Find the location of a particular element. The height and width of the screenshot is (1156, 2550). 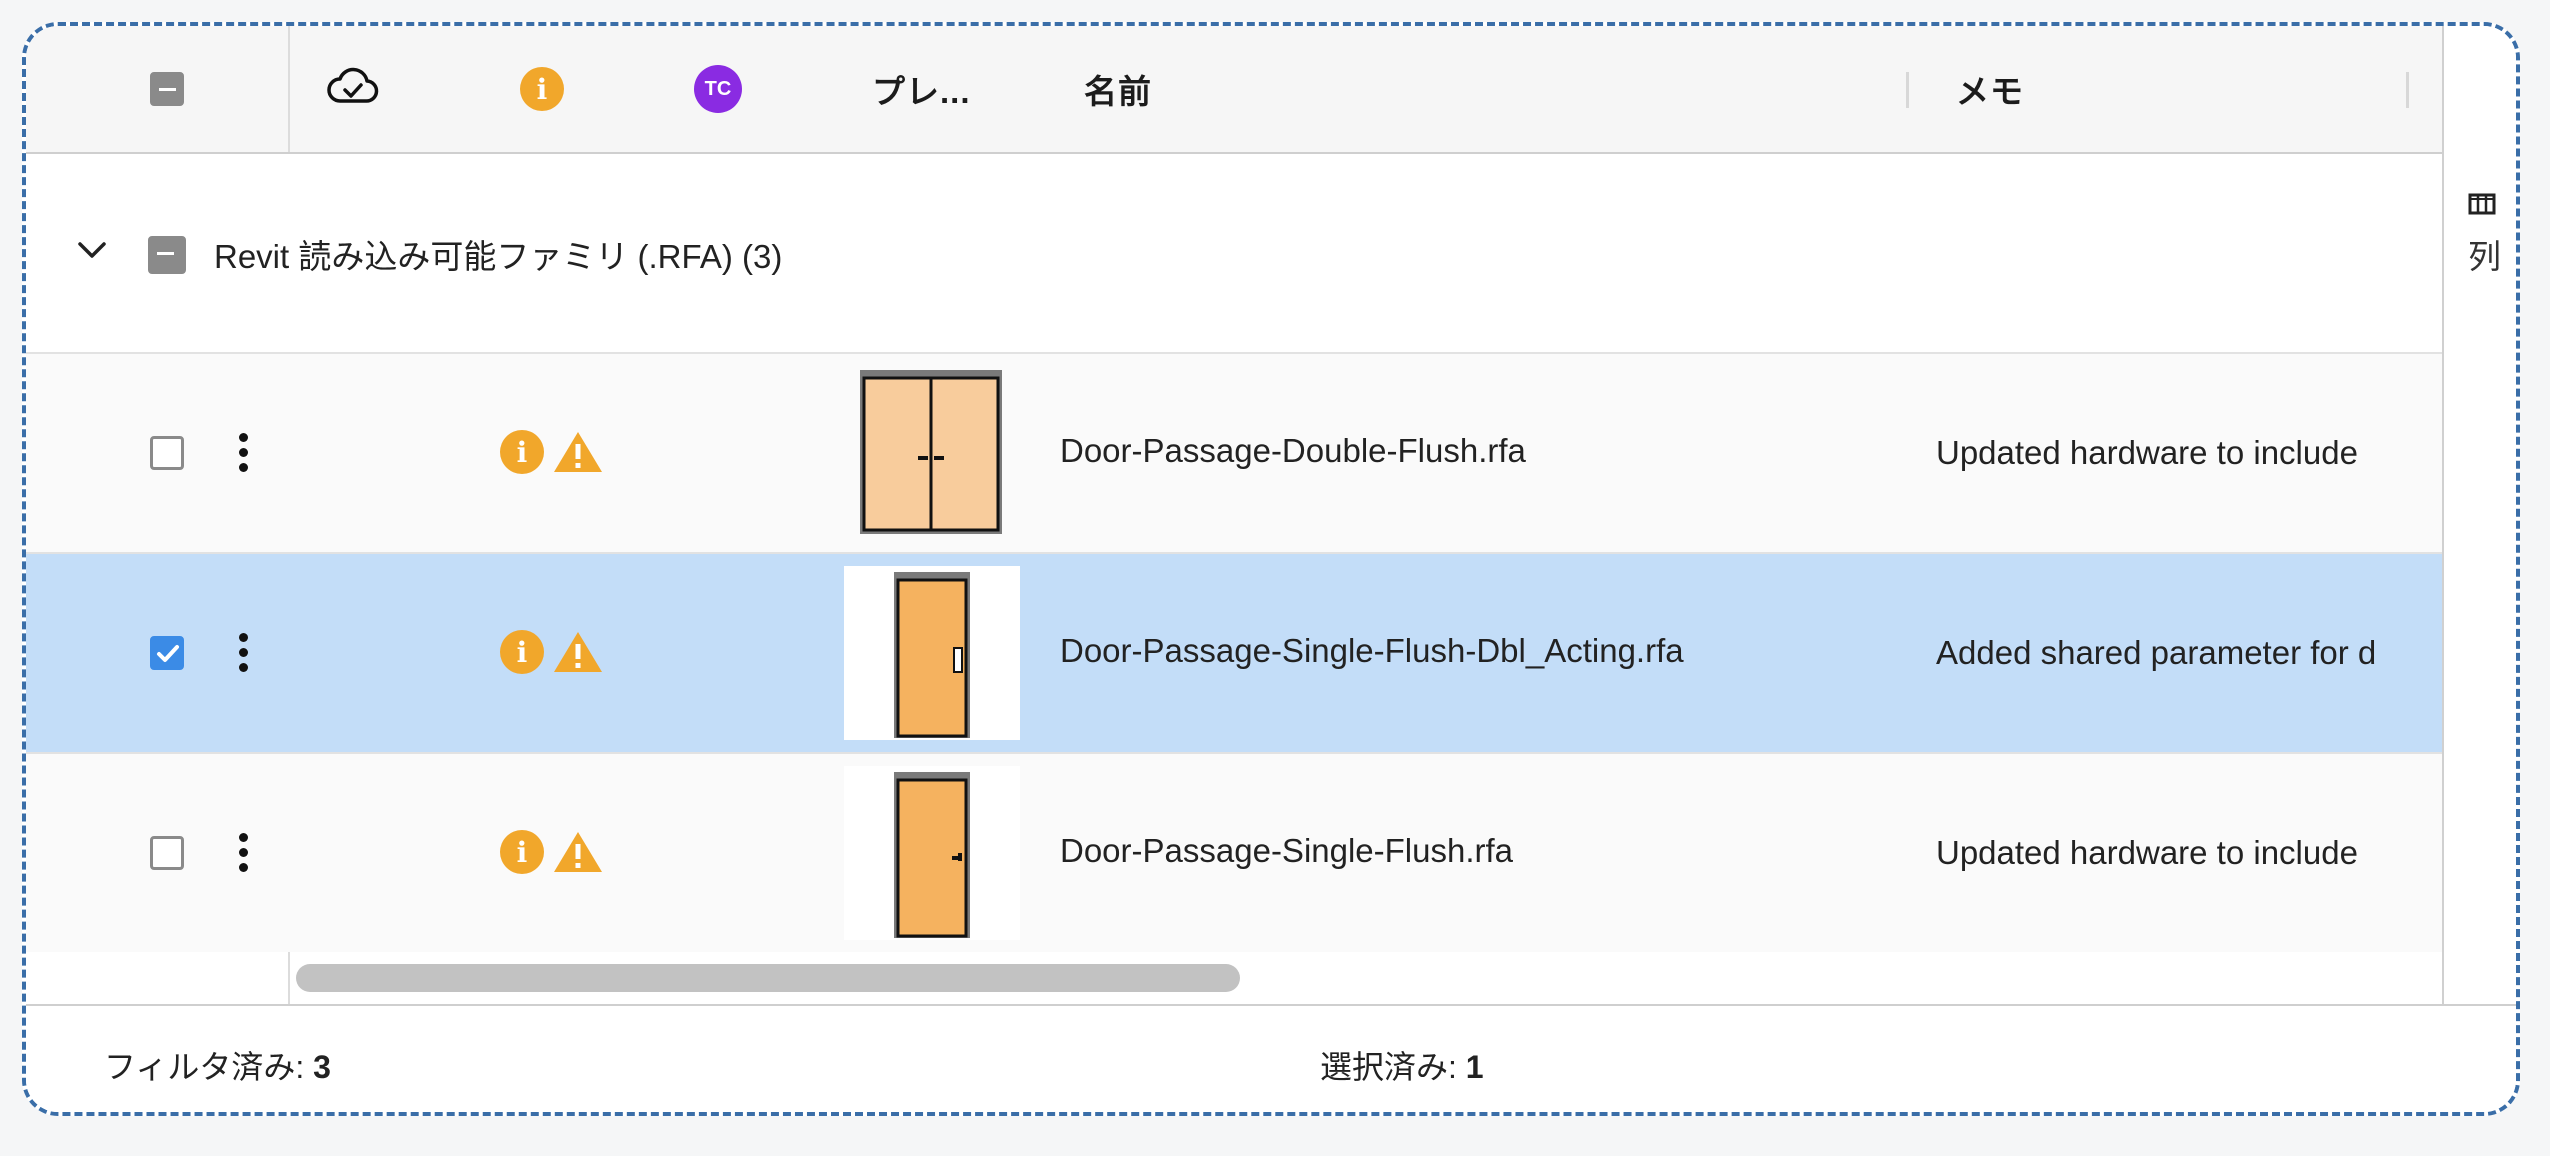

horizontal-scrollbar is located at coordinates (1234, 978).